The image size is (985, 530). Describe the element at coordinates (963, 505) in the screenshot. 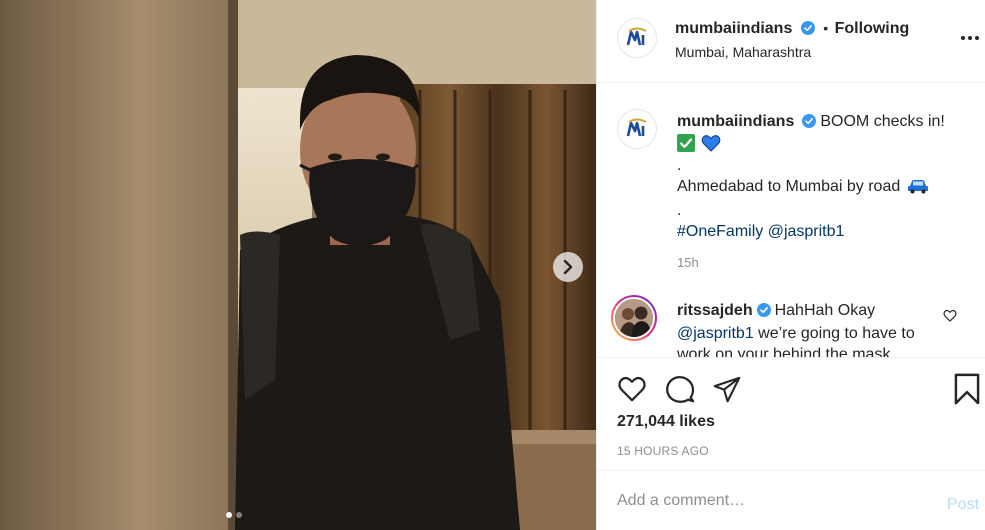

I see `post-comment-button: Post` at that location.